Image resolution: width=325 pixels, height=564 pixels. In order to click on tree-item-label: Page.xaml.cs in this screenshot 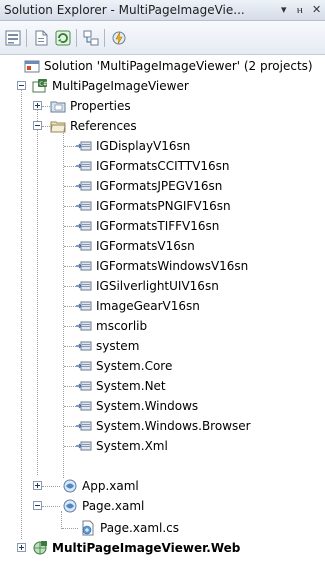, I will do `click(140, 528)`.